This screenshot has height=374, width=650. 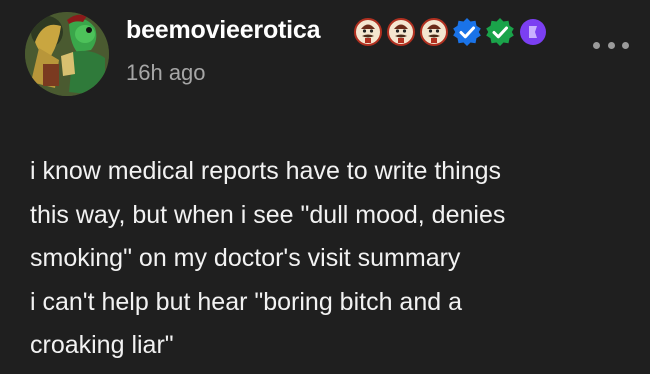 What do you see at coordinates (102, 345) in the screenshot?
I see `post-body-line: croaking liar"` at bounding box center [102, 345].